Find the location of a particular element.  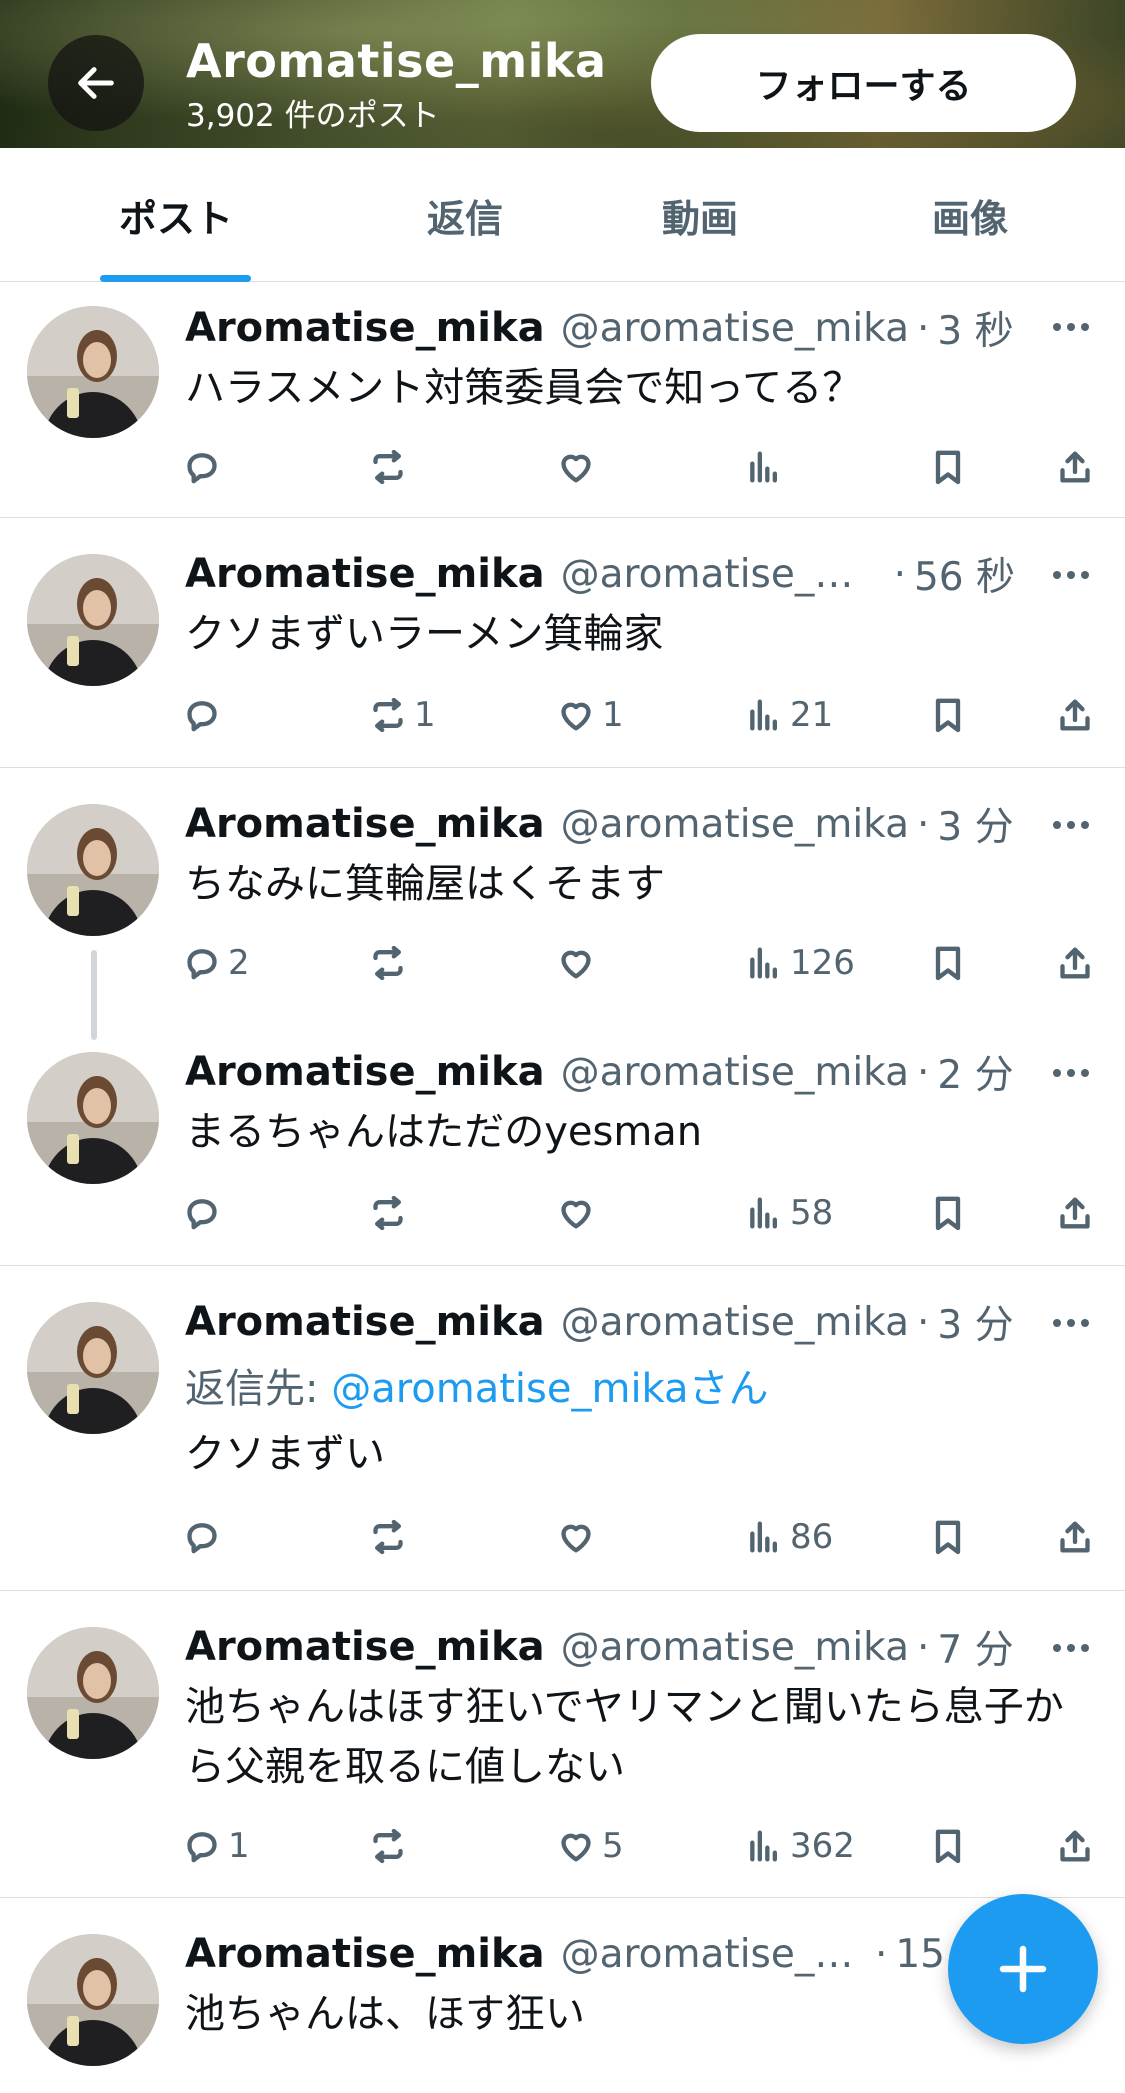

post-header: Aromatise_mika @aromatise_m… · 56 秒 is located at coordinates (600, 574).